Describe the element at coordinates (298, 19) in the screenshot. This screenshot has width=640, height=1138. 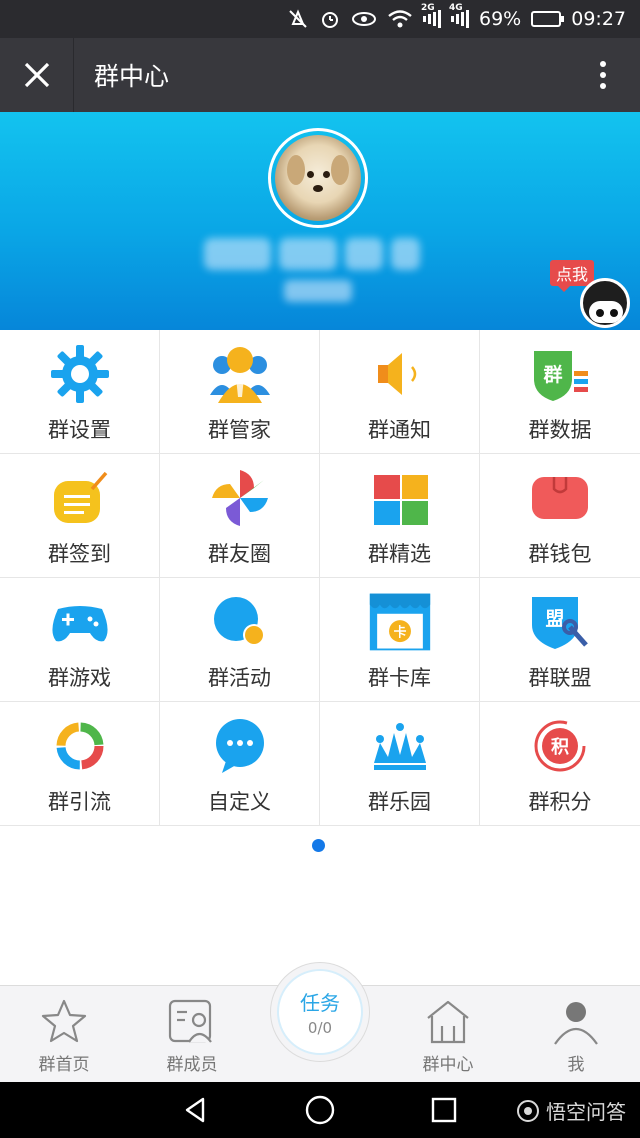
I see `mute-icon` at that location.